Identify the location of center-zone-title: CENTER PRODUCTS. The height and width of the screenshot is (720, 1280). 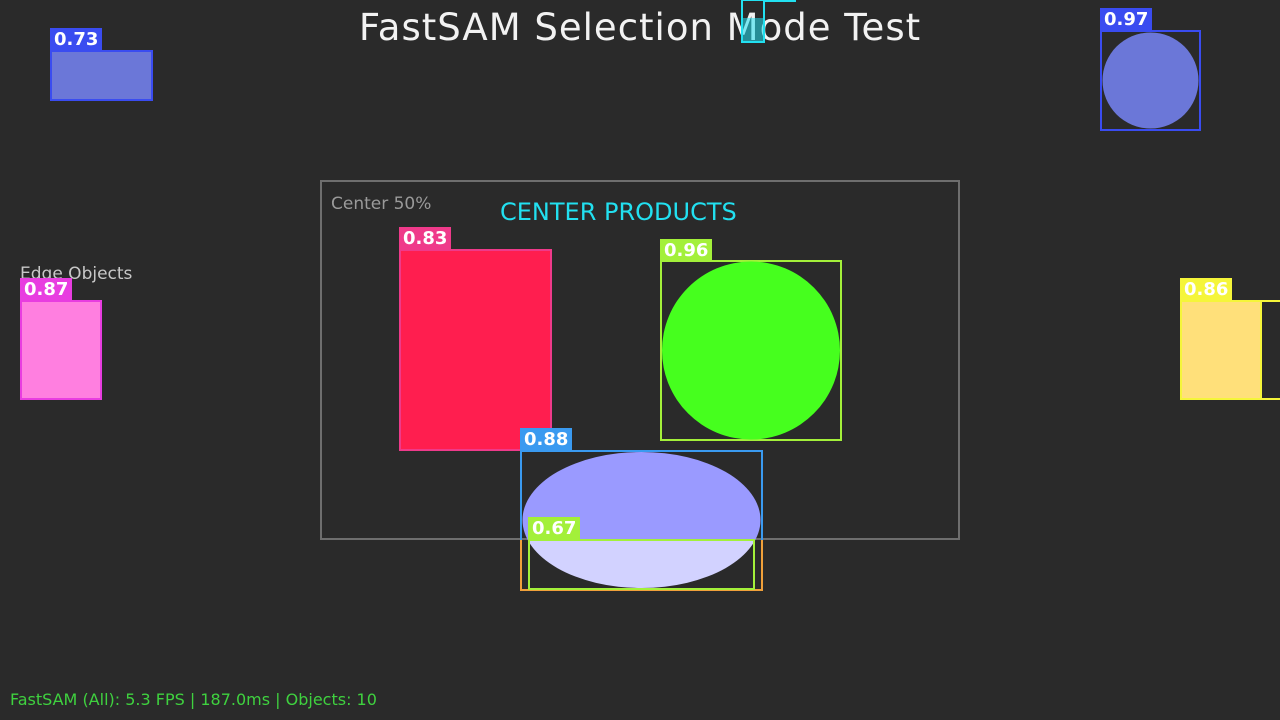
(618, 212).